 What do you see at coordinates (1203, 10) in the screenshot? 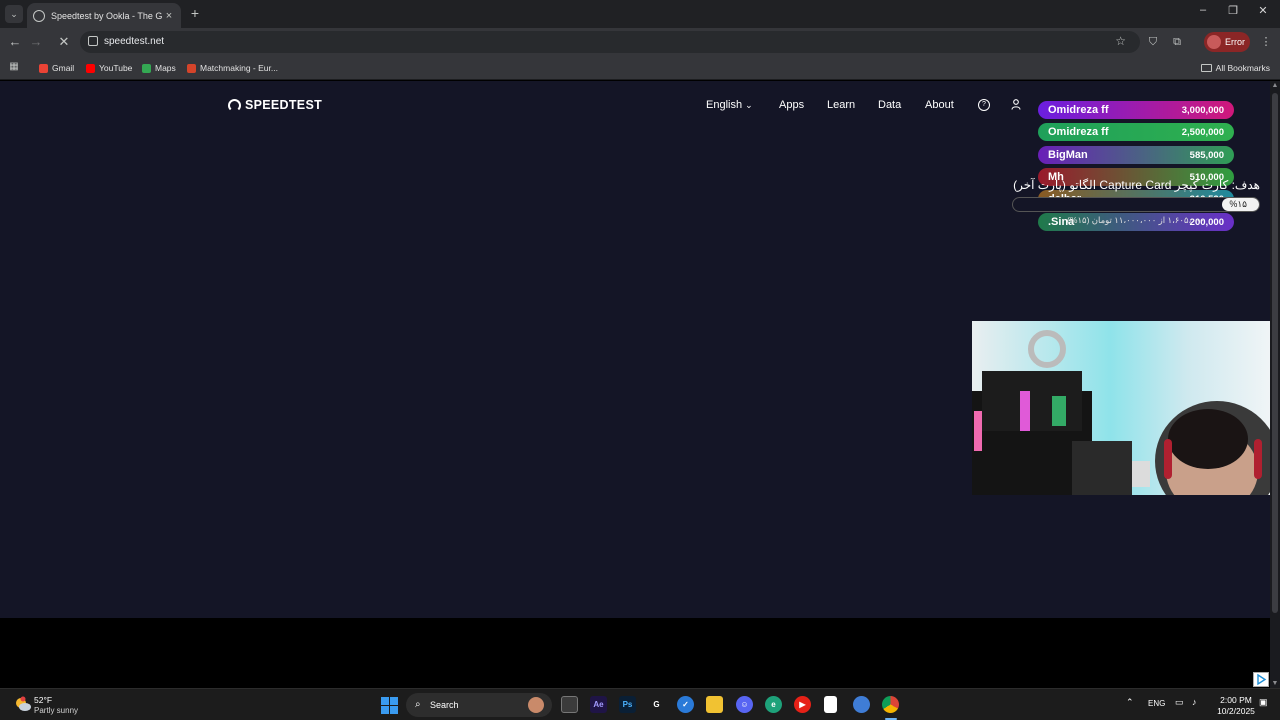
I see `minimize-icon: –` at bounding box center [1203, 10].